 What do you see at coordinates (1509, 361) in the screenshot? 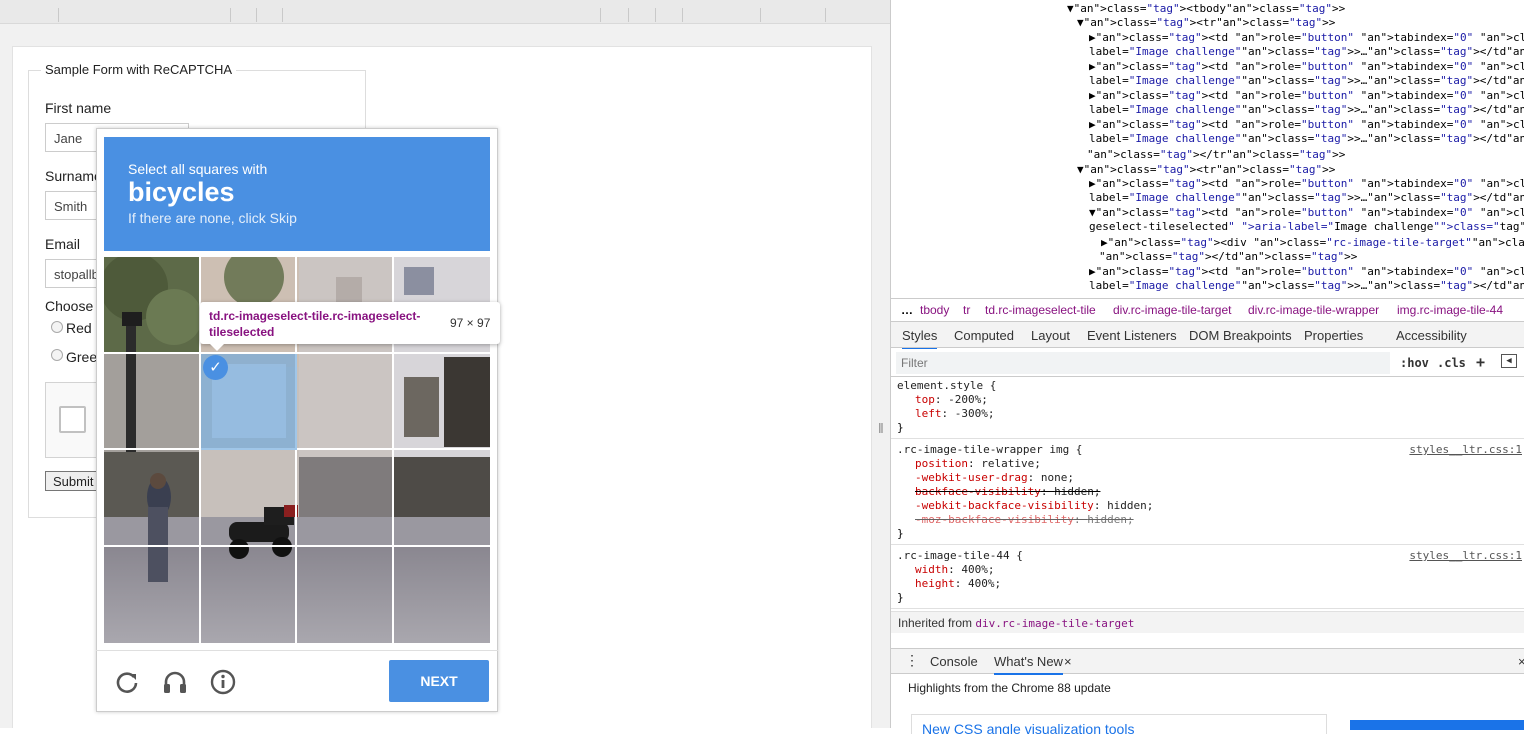
I see `sidebar-toggle-icon: ◀` at bounding box center [1509, 361].